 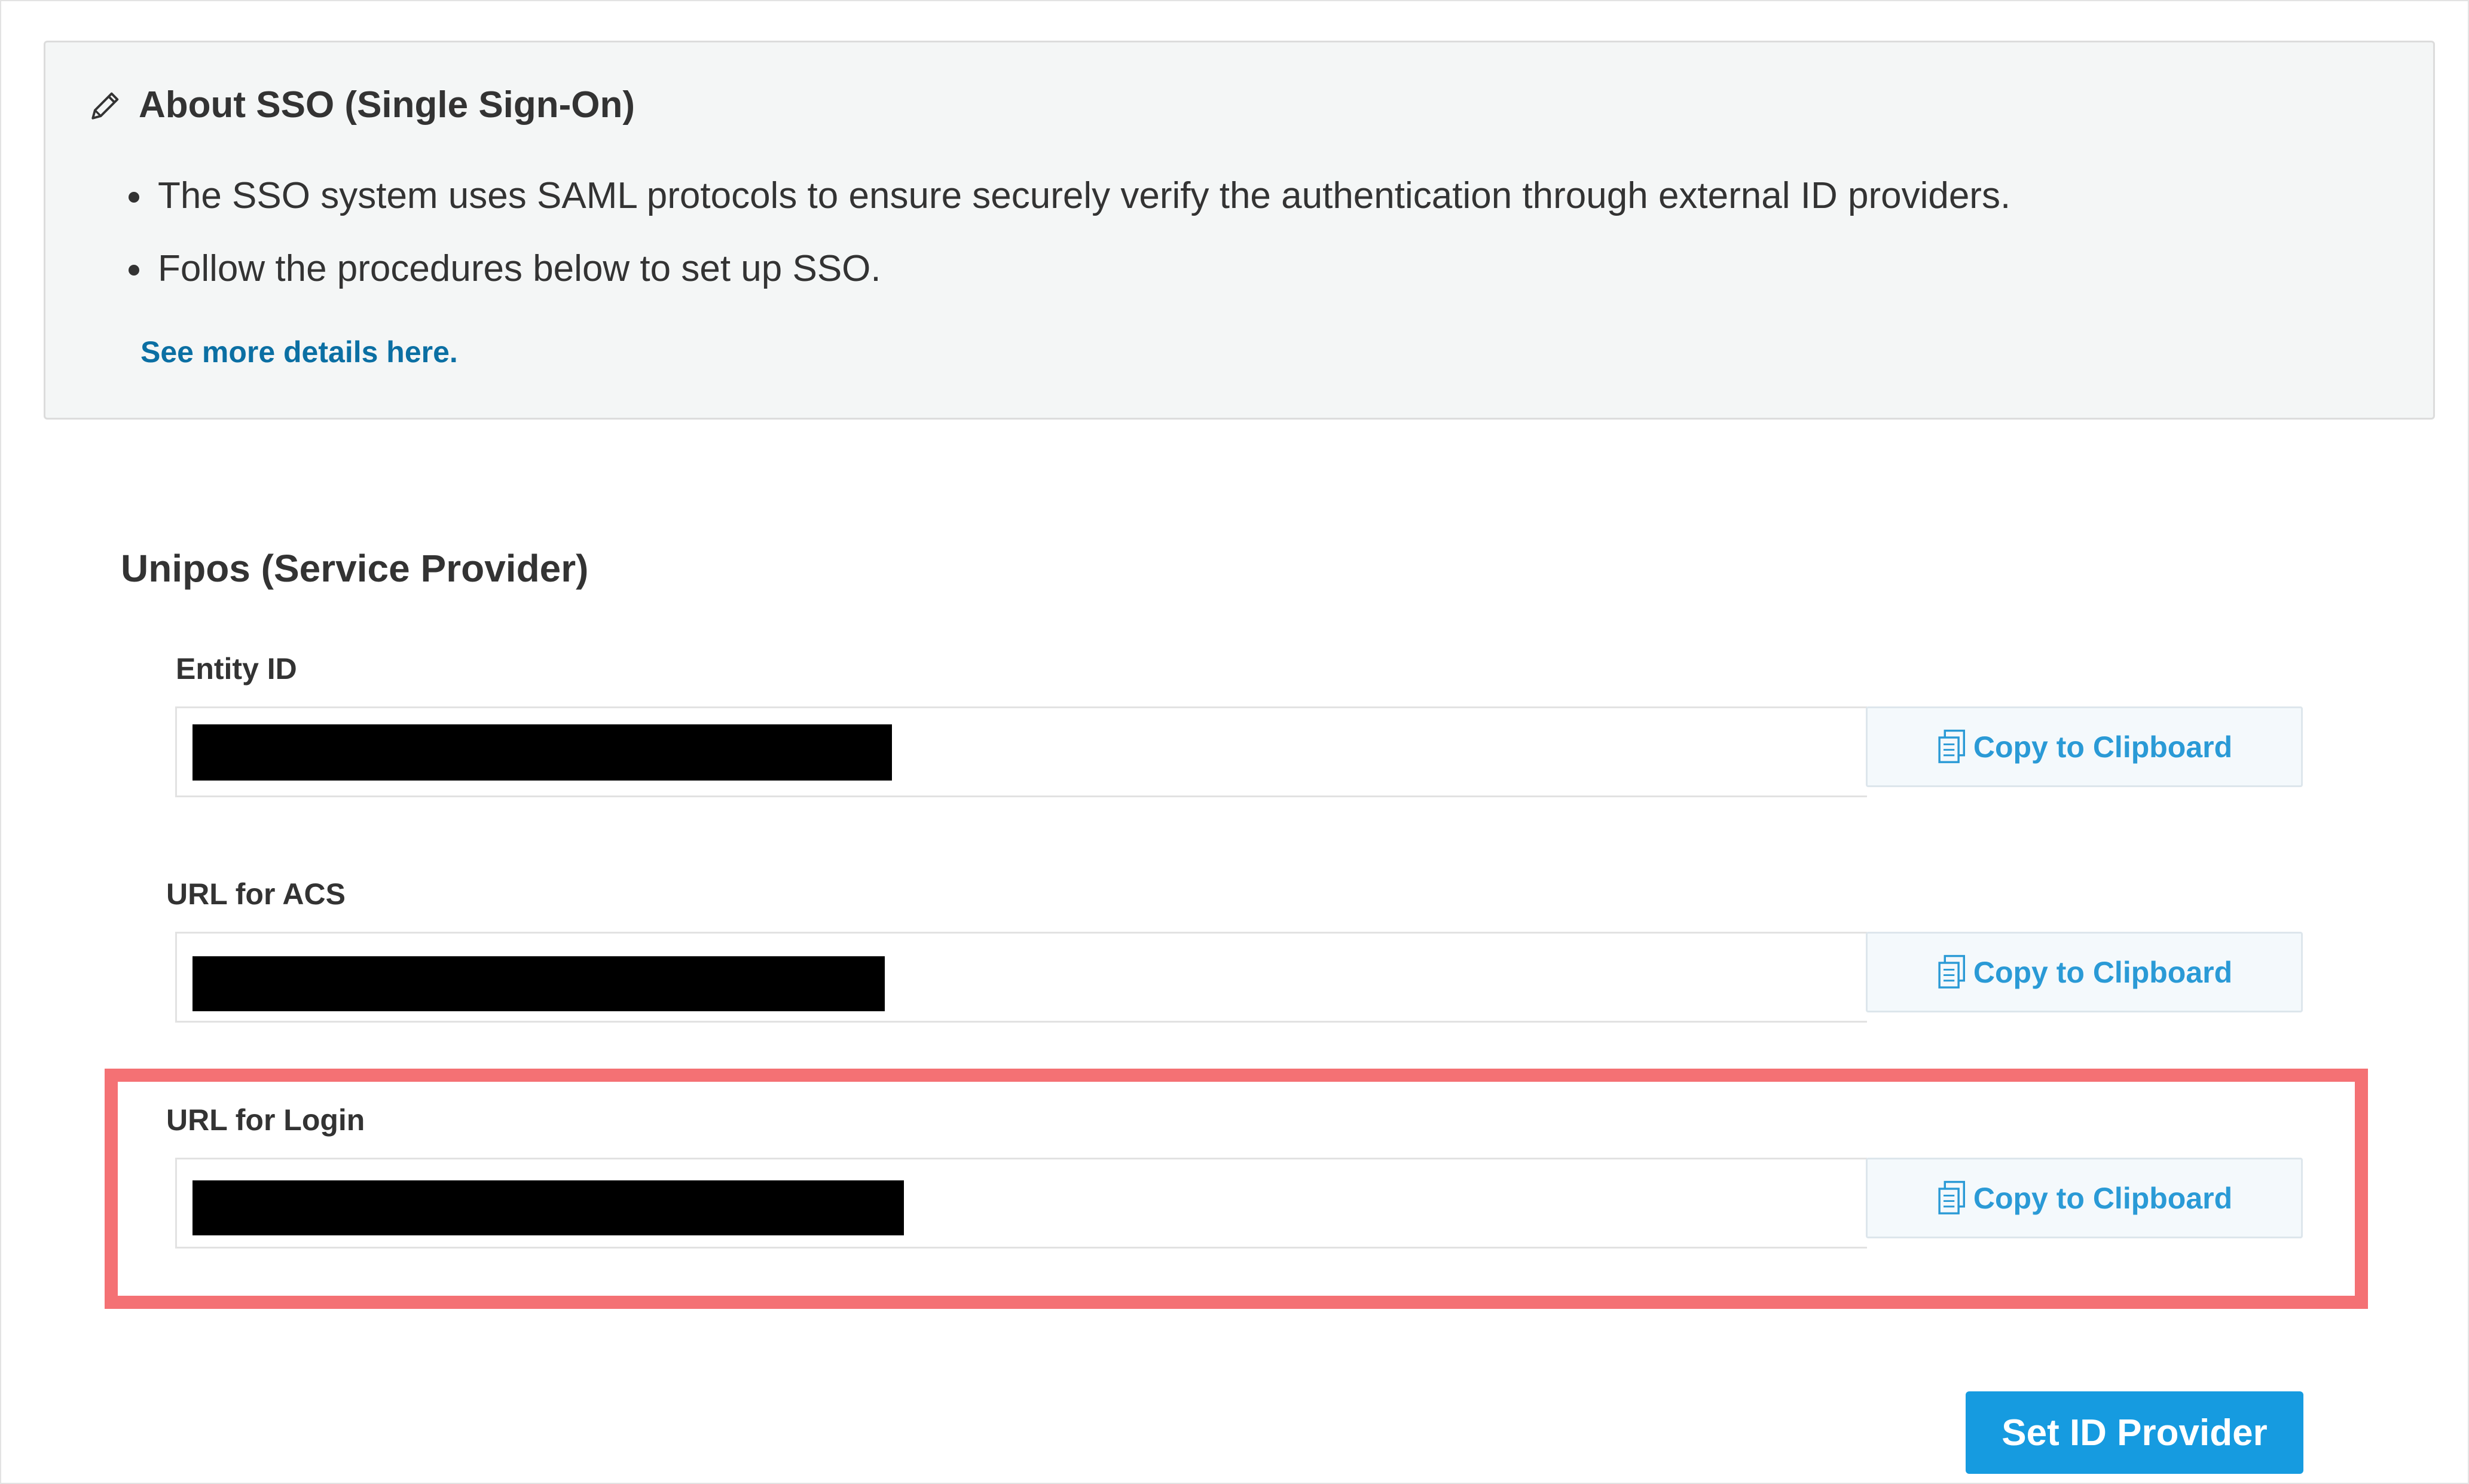 I want to click on acs-url-label: URL for ACS, so click(x=256, y=894).